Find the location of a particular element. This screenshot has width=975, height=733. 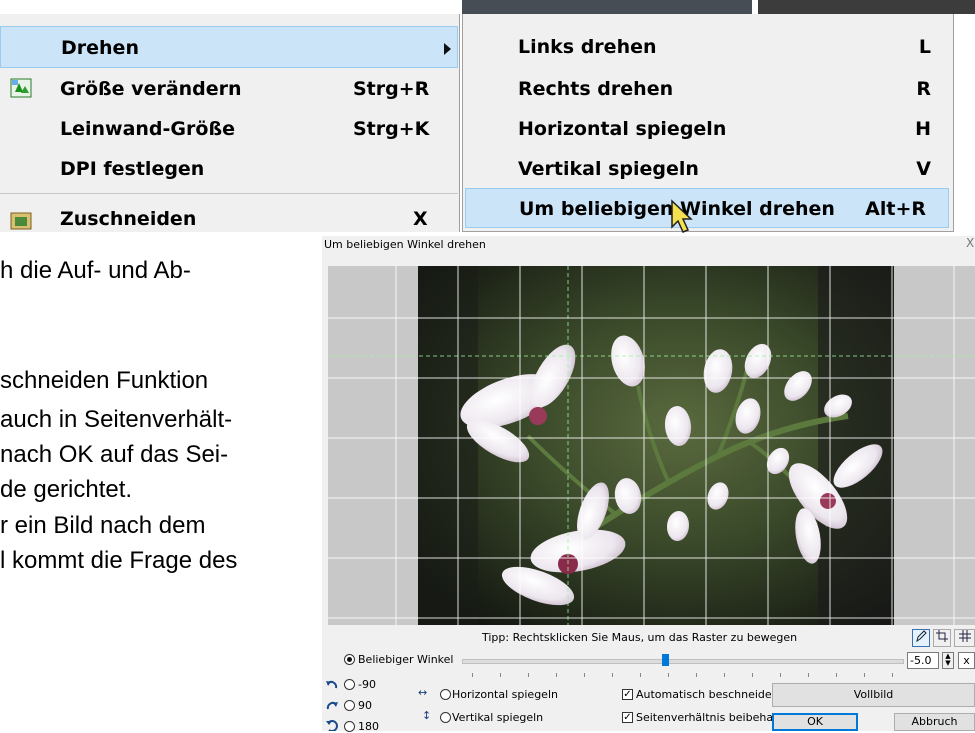

crop-tool-icon is located at coordinates (942, 636).